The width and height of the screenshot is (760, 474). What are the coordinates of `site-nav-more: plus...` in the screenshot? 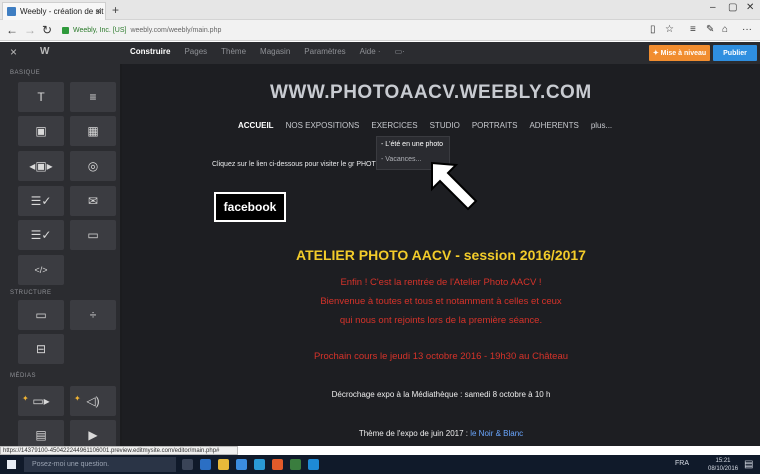 It's located at (601, 125).